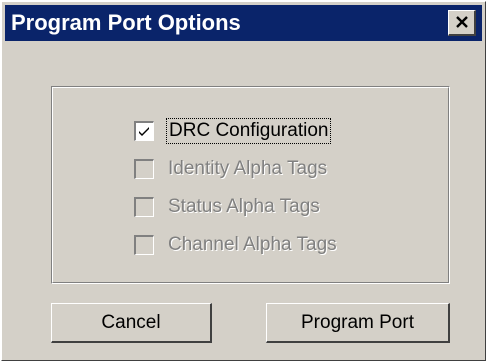 Image resolution: width=488 pixels, height=363 pixels. Describe the element at coordinates (244, 206) in the screenshot. I see `status-alpha-tags-label: Status Alpha Tags` at that location.